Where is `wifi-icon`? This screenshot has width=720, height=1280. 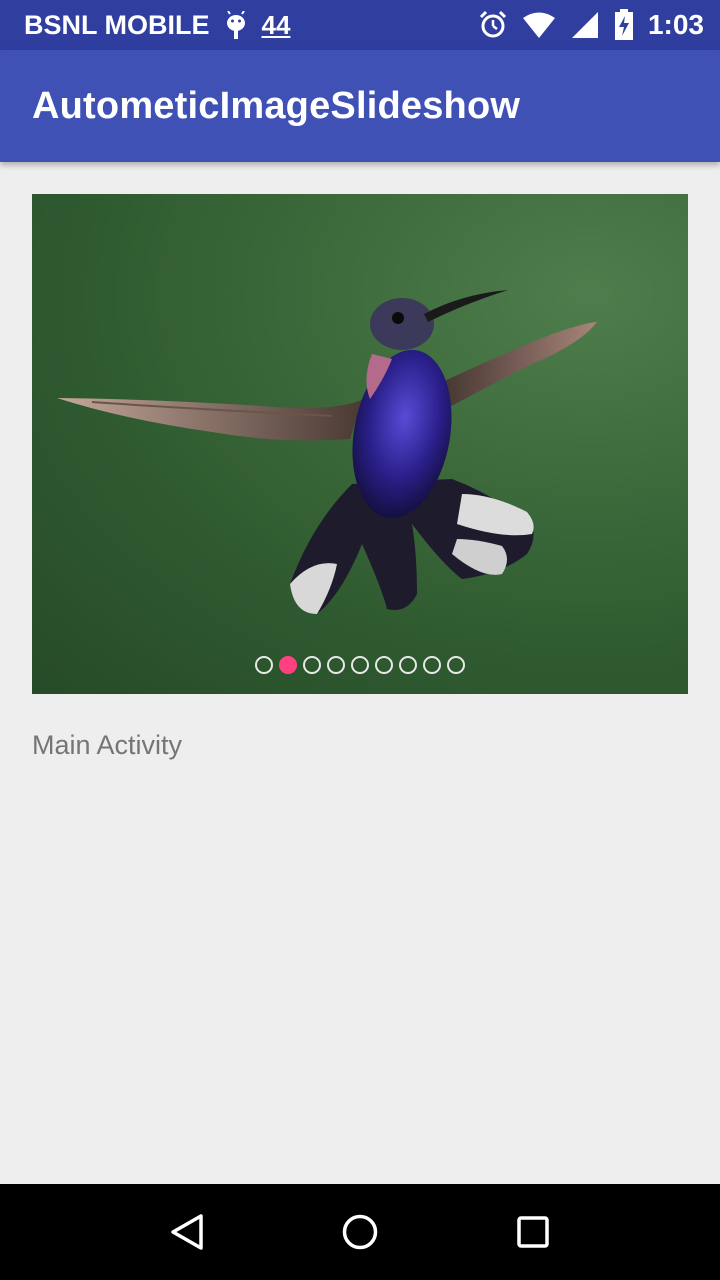 wifi-icon is located at coordinates (539, 25).